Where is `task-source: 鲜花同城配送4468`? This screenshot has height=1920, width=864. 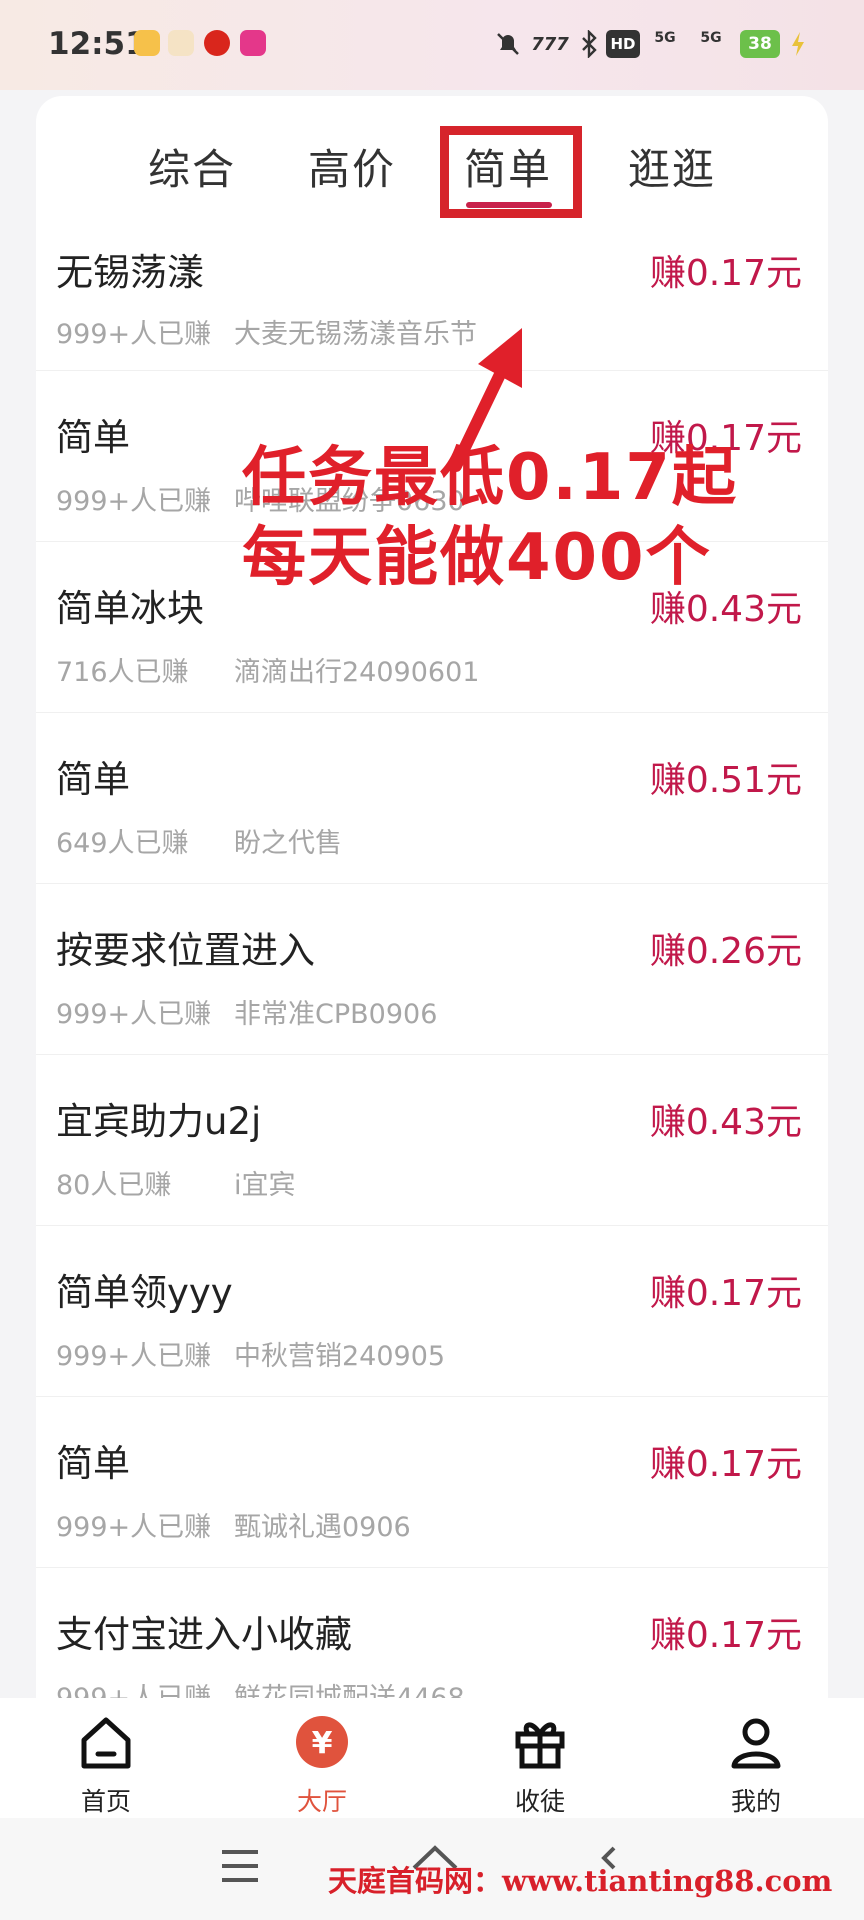 task-source: 鲜花同城配送4468 is located at coordinates (349, 1687).